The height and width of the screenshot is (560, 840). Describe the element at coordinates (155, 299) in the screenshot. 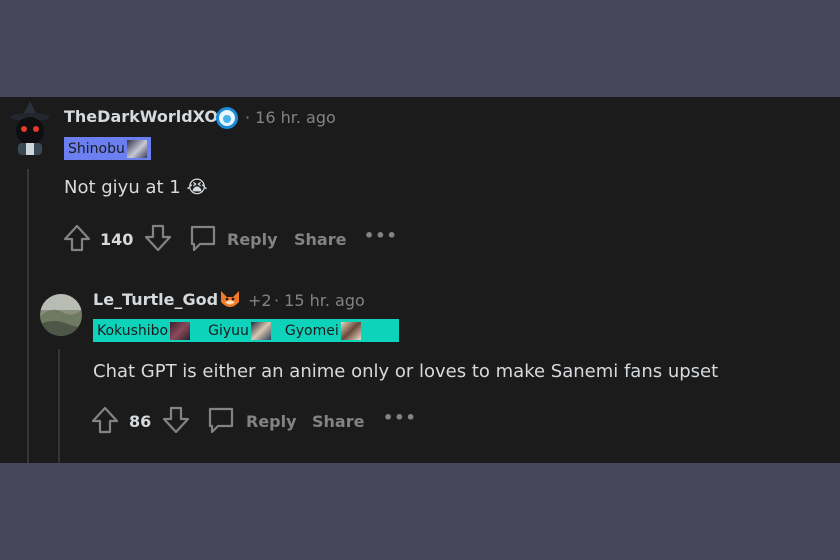

I see `comment-author: Le_Turtle_God` at that location.